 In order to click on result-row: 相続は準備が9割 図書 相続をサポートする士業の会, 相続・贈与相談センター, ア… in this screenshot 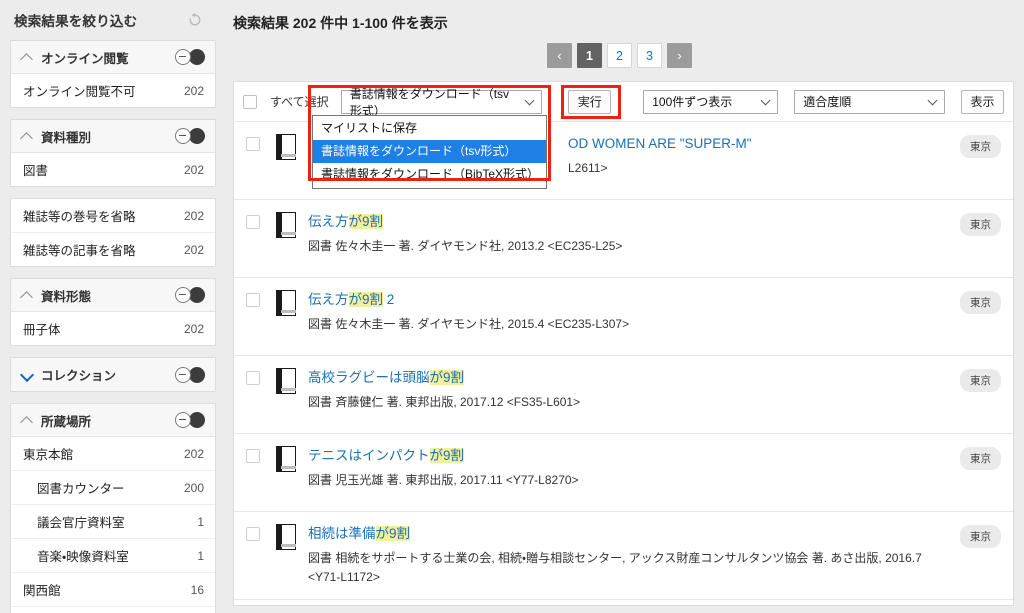, I will do `click(623, 556)`.